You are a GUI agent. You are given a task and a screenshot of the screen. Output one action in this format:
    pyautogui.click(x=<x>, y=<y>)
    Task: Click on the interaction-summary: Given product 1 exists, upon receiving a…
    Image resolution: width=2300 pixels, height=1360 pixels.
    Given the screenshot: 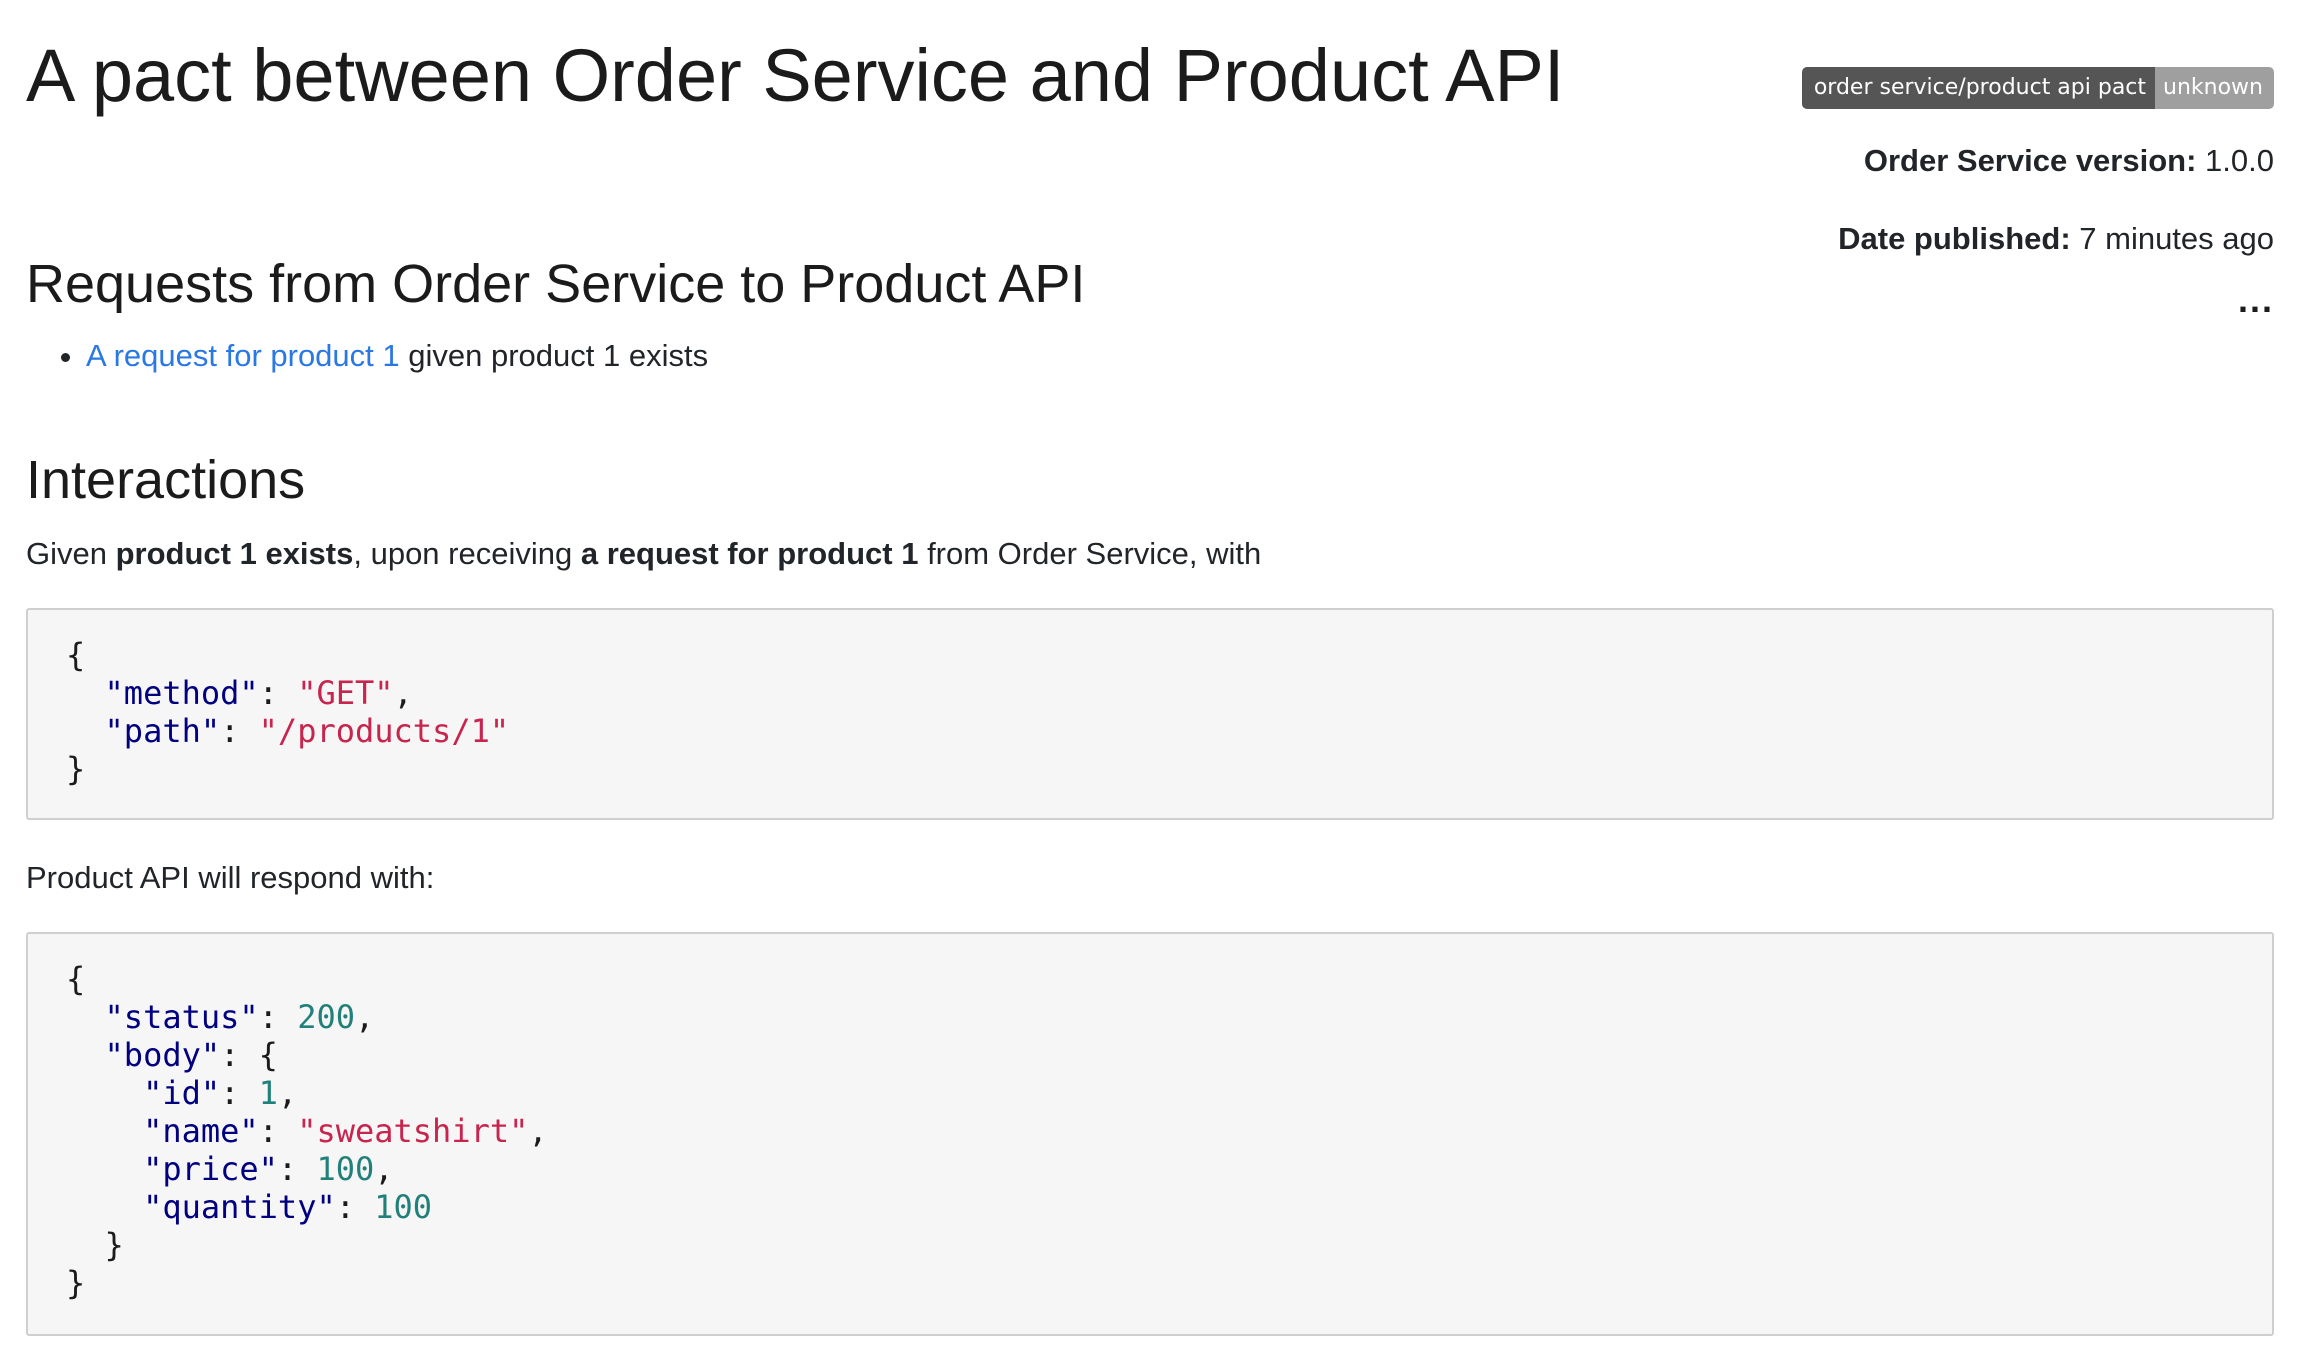 What is the action you would take?
    pyautogui.click(x=643, y=554)
    